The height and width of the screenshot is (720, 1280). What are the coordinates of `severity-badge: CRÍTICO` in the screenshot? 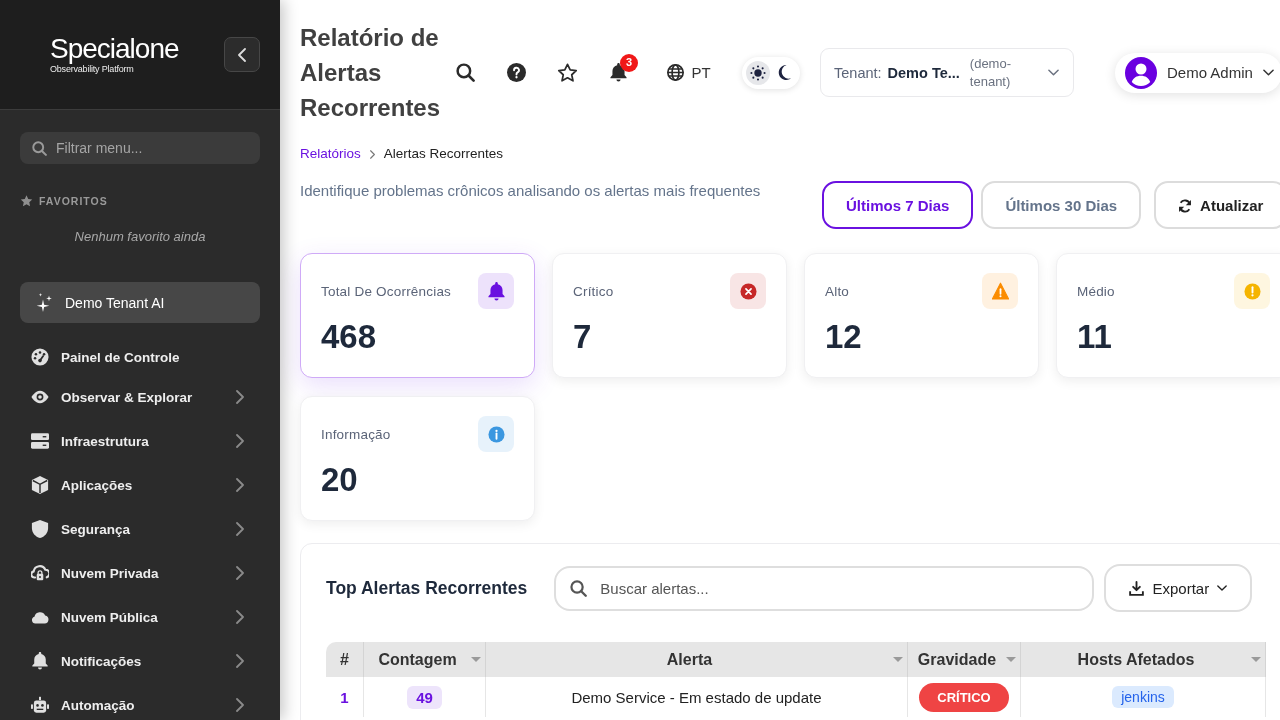 It's located at (964, 697).